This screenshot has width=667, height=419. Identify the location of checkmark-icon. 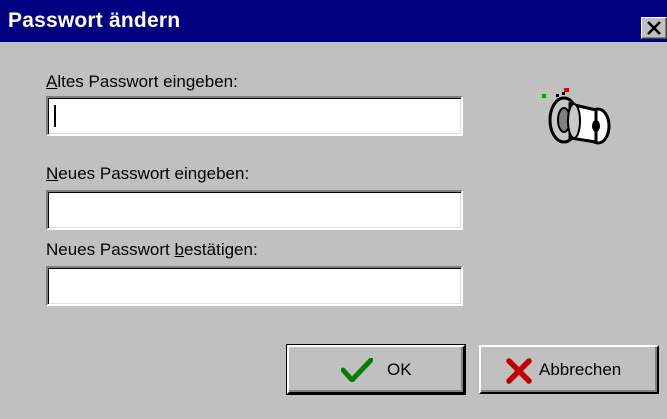
(357, 370).